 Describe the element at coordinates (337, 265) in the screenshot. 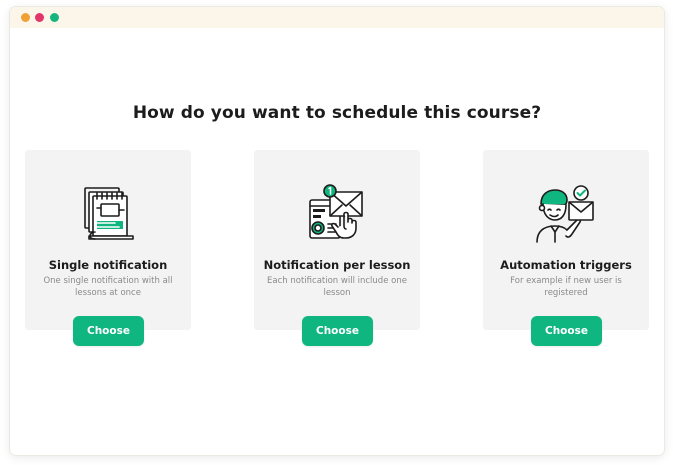

I see `card-title: Notification per lesson` at that location.